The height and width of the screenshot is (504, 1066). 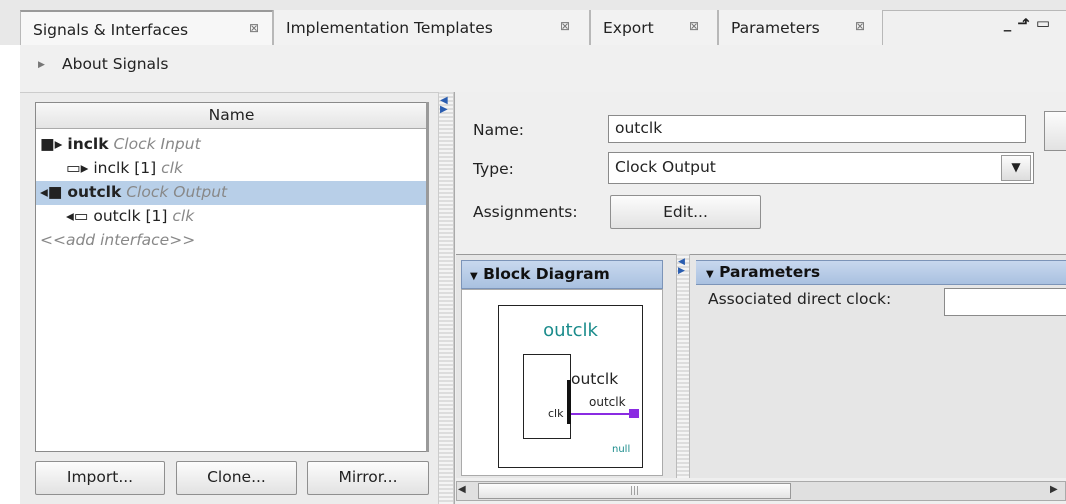 What do you see at coordinates (1055, 131) in the screenshot?
I see `apply-button` at bounding box center [1055, 131].